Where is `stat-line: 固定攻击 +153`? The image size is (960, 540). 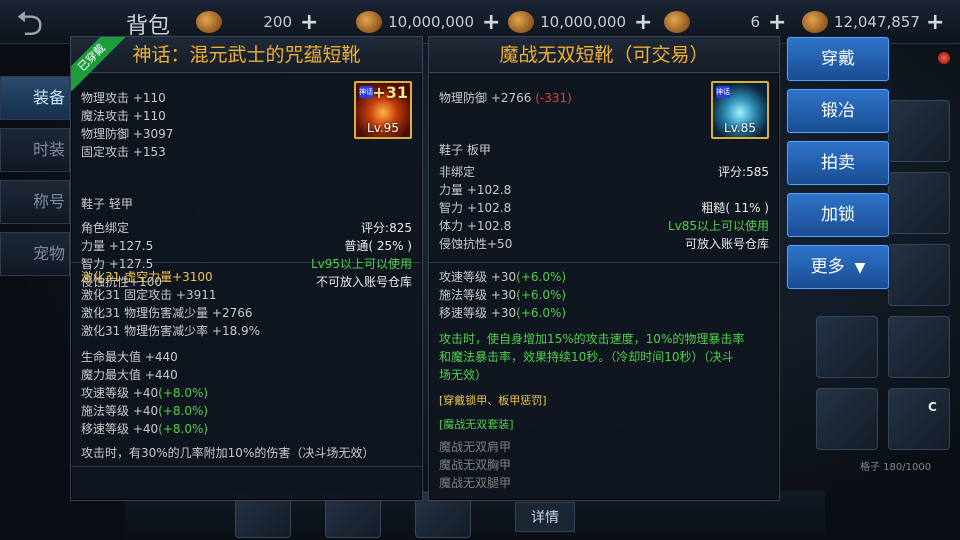 stat-line: 固定攻击 +153 is located at coordinates (123, 152).